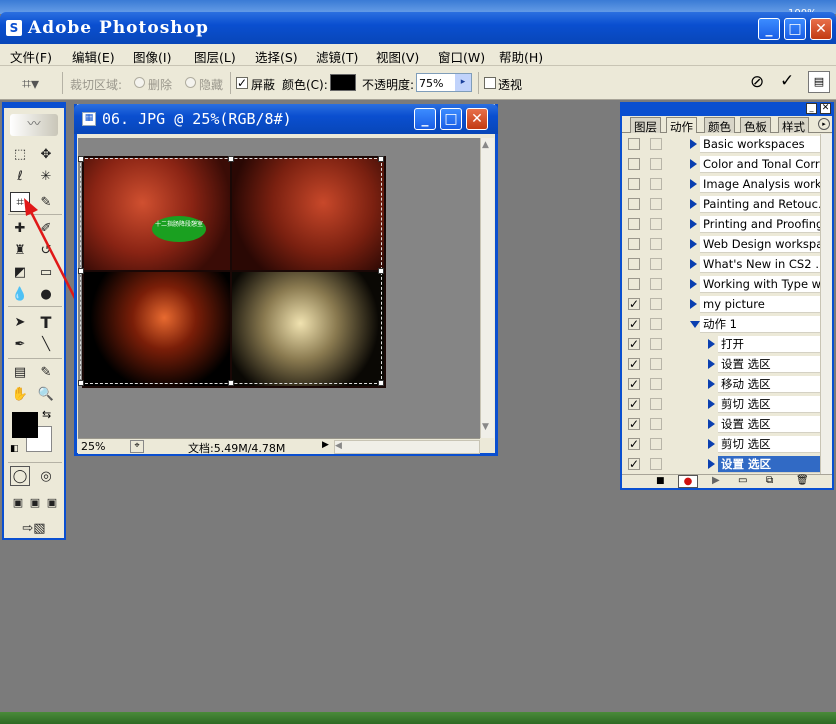 This screenshot has width=836, height=724. What do you see at coordinates (660, 481) in the screenshot?
I see `stop-icon: ■` at bounding box center [660, 481].